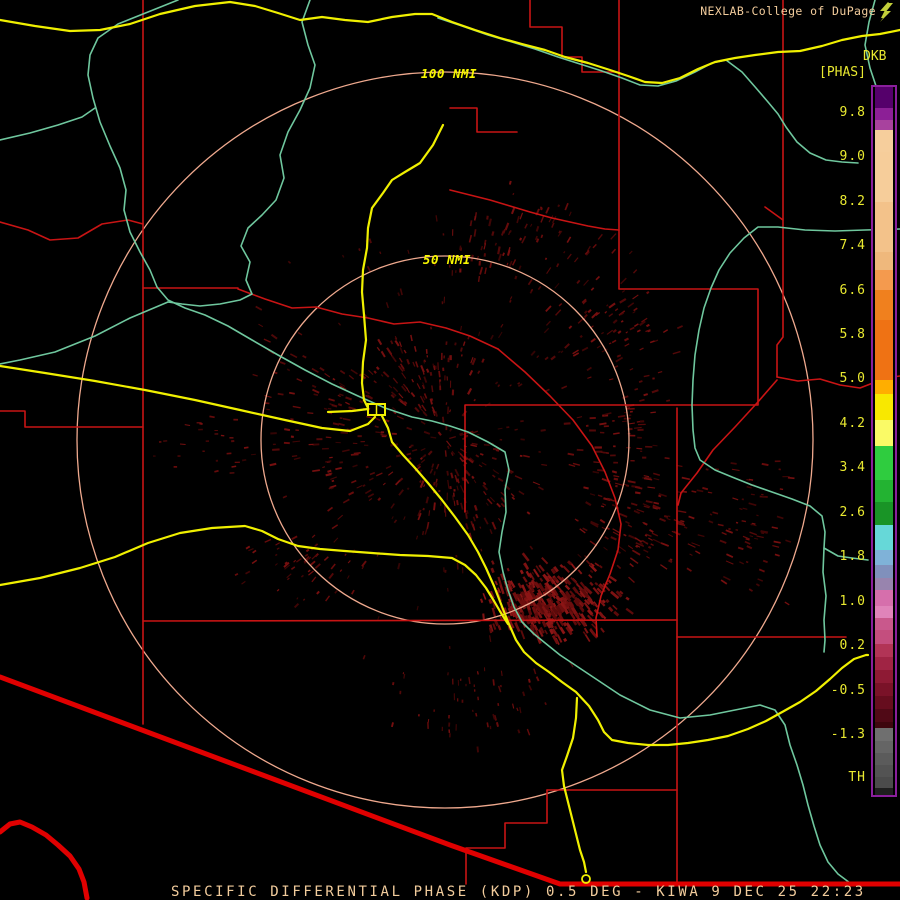  What do you see at coordinates (447, 259) in the screenshot?
I see `range-ring-label: 50 NMI` at bounding box center [447, 259].